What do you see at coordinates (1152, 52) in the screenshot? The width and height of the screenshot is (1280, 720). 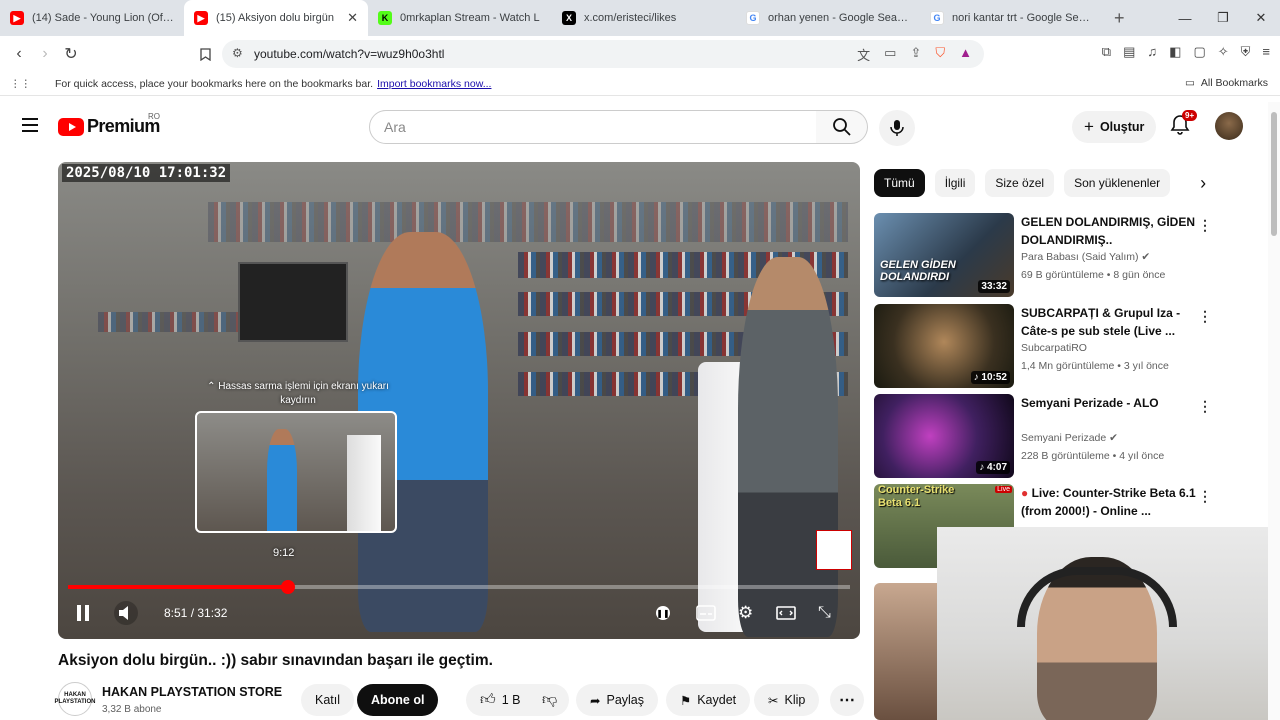 I see `media-icon: ♫` at bounding box center [1152, 52].